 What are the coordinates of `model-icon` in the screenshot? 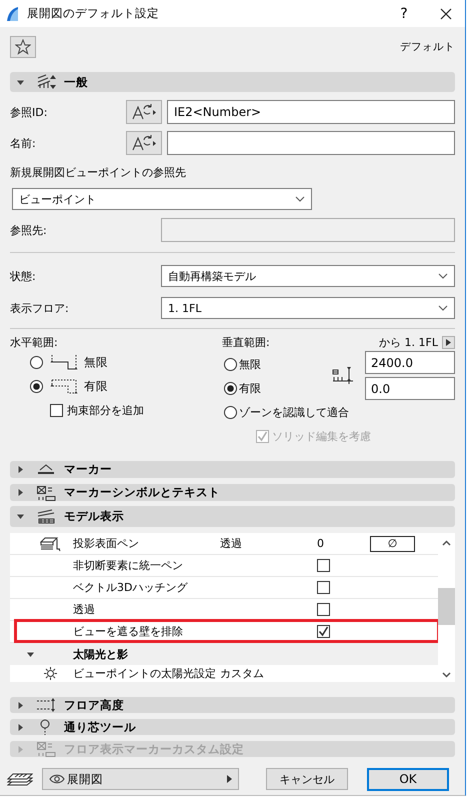 It's located at (46, 516).